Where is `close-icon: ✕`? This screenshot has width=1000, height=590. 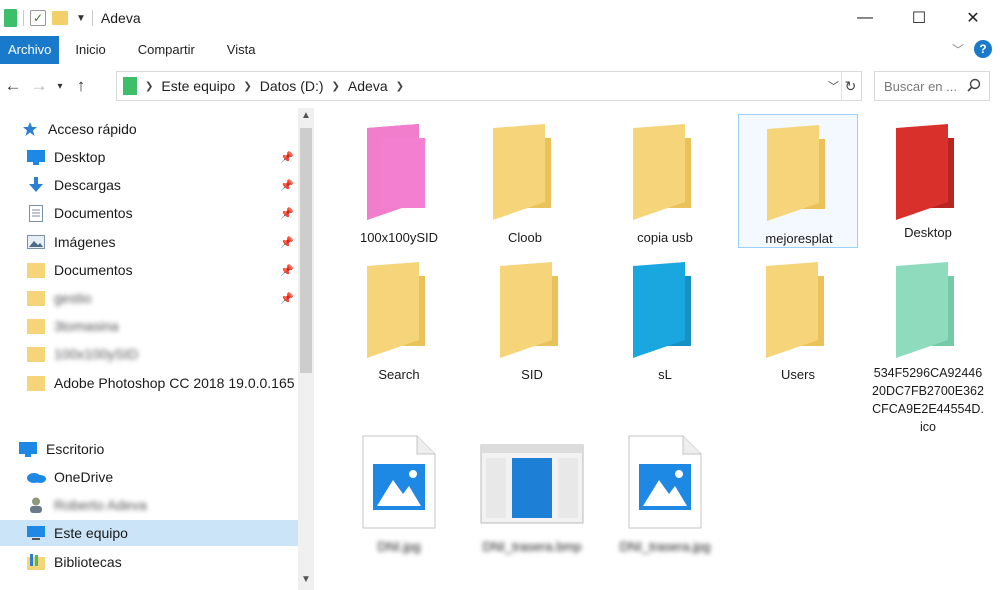
close-icon: ✕ is located at coordinates (973, 18).